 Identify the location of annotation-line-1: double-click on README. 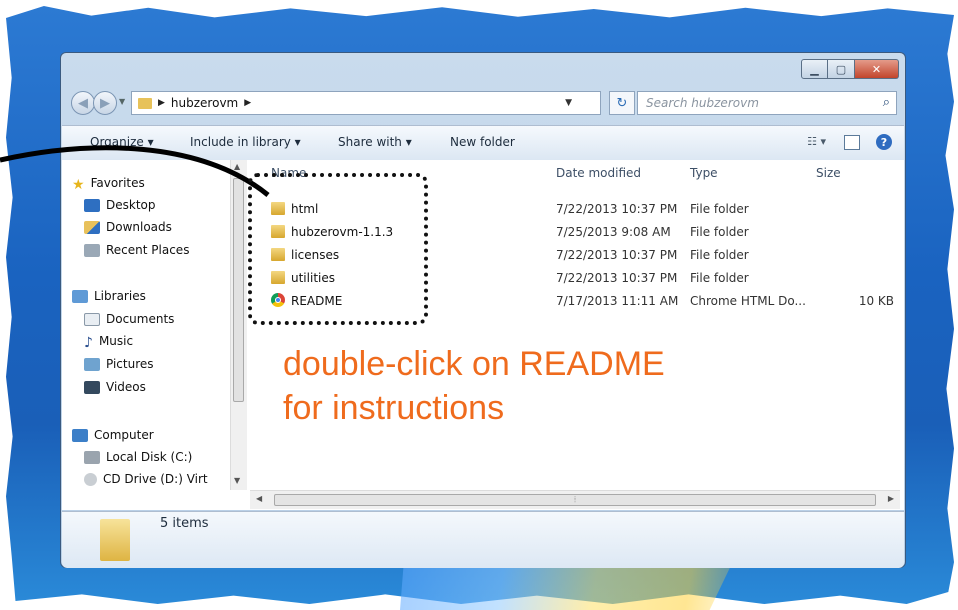
(474, 364).